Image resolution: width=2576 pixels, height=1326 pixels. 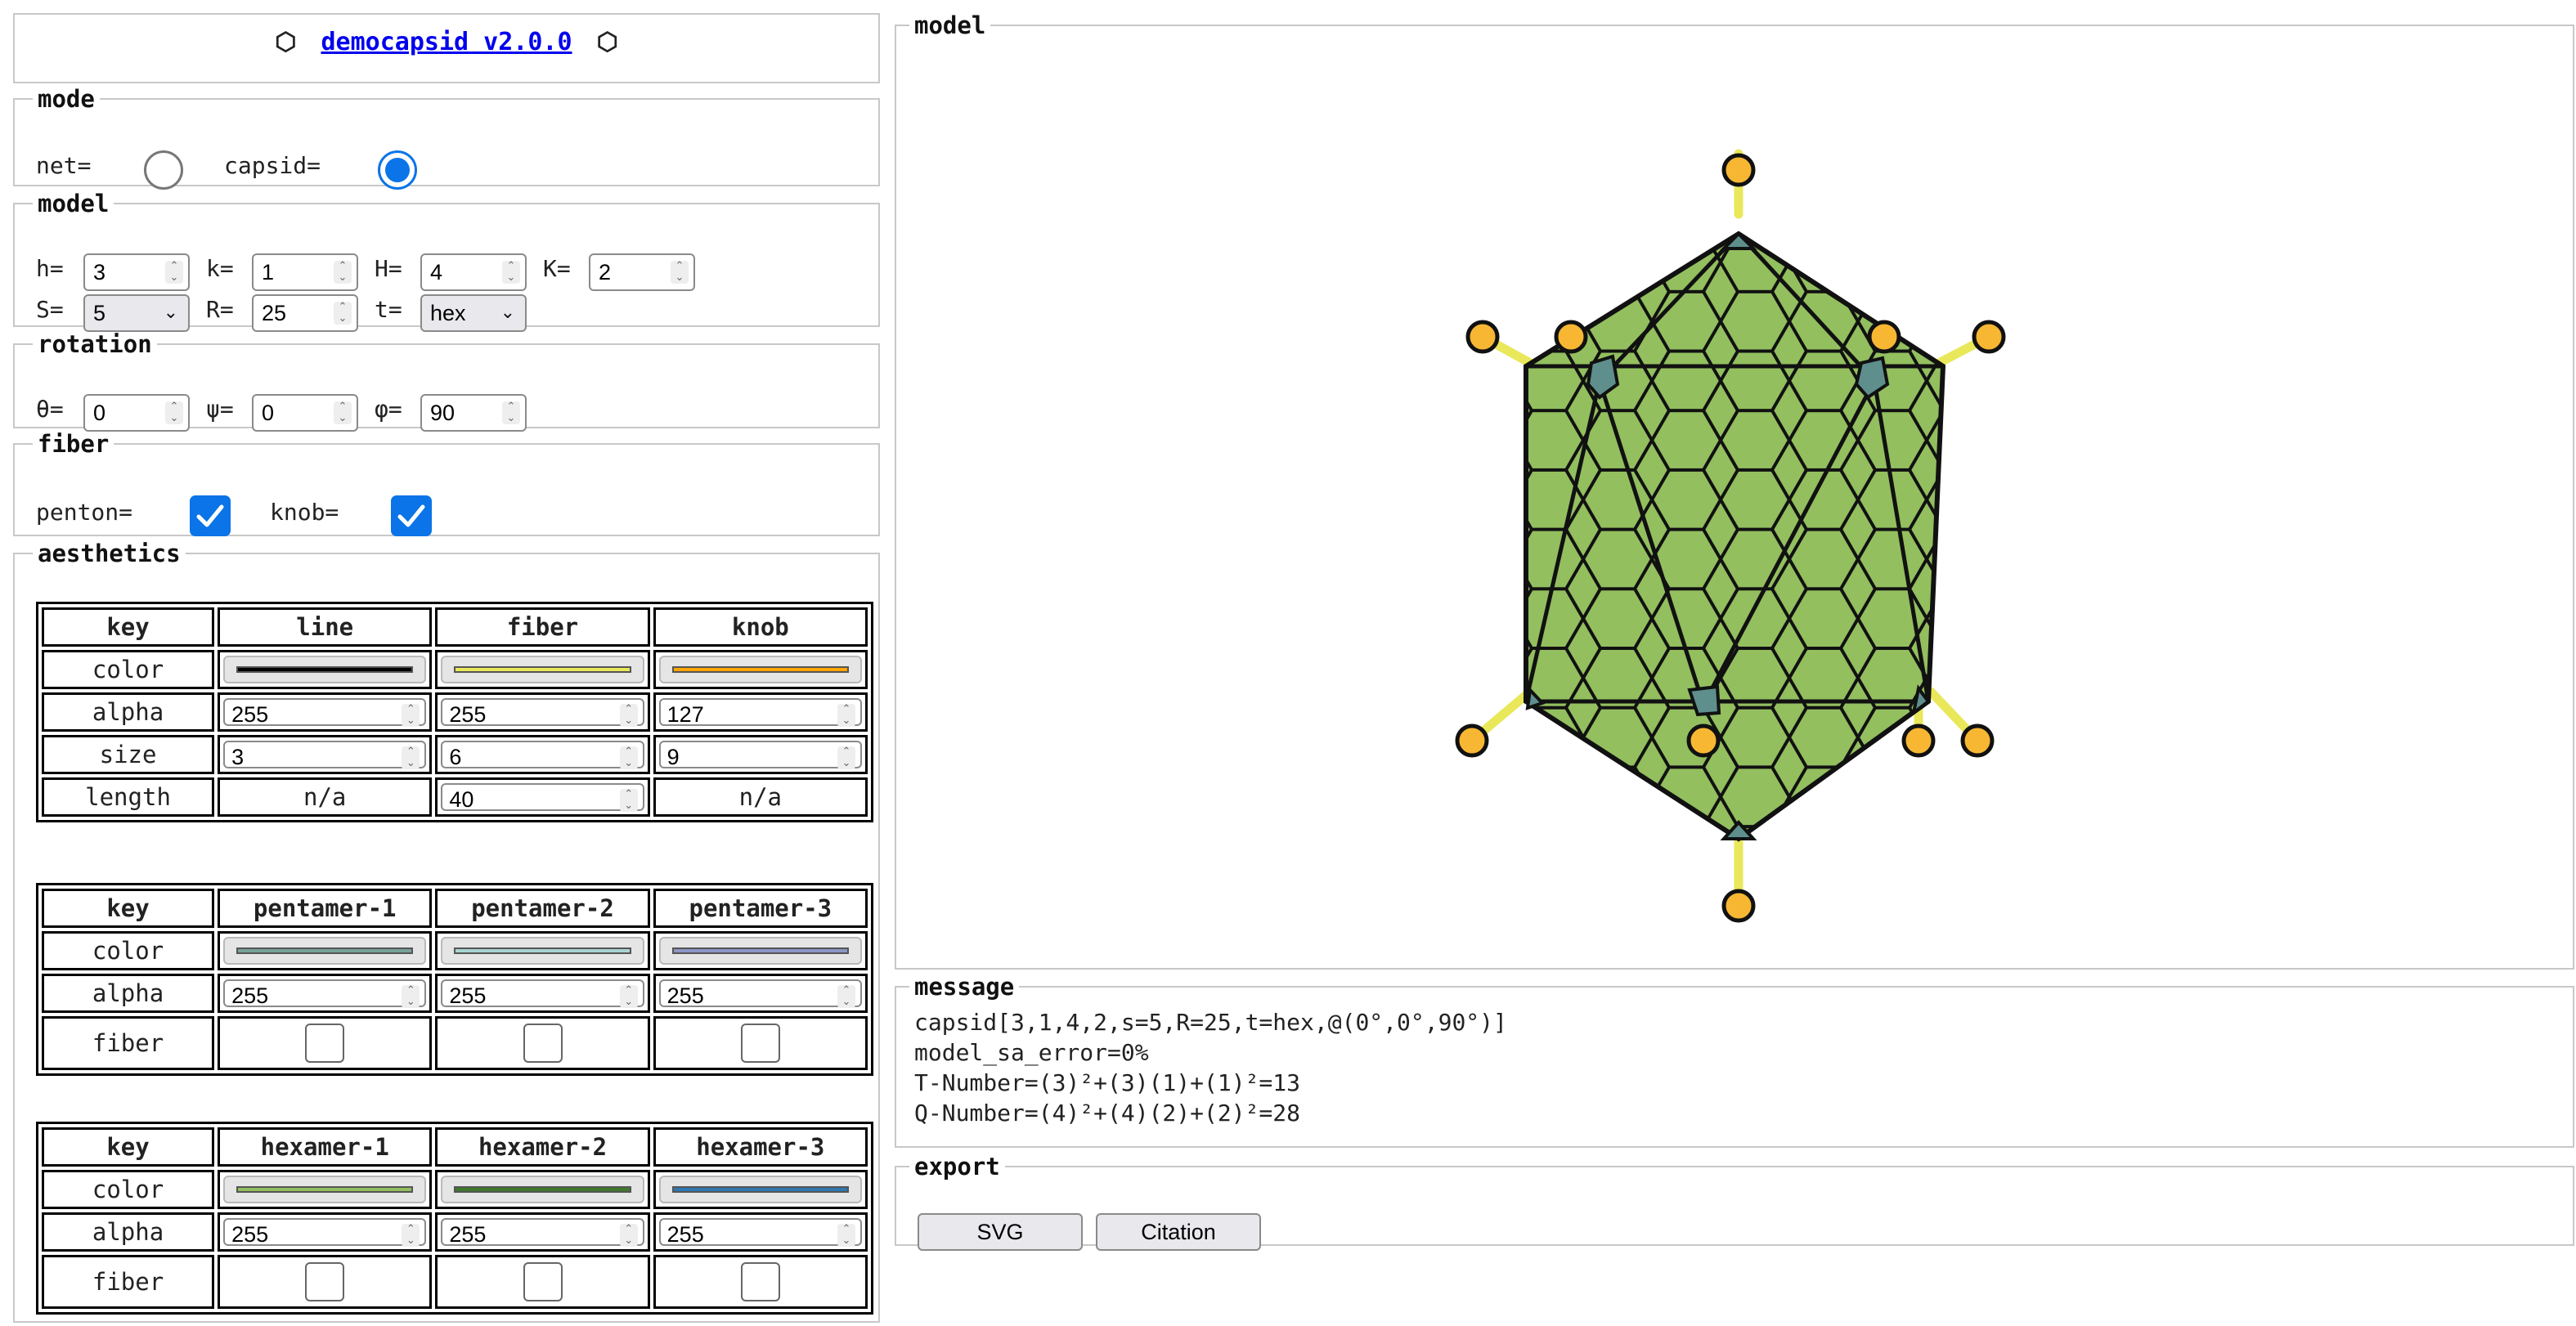 I want to click on phi-input: 90 ⌃ ⌄, so click(x=473, y=413).